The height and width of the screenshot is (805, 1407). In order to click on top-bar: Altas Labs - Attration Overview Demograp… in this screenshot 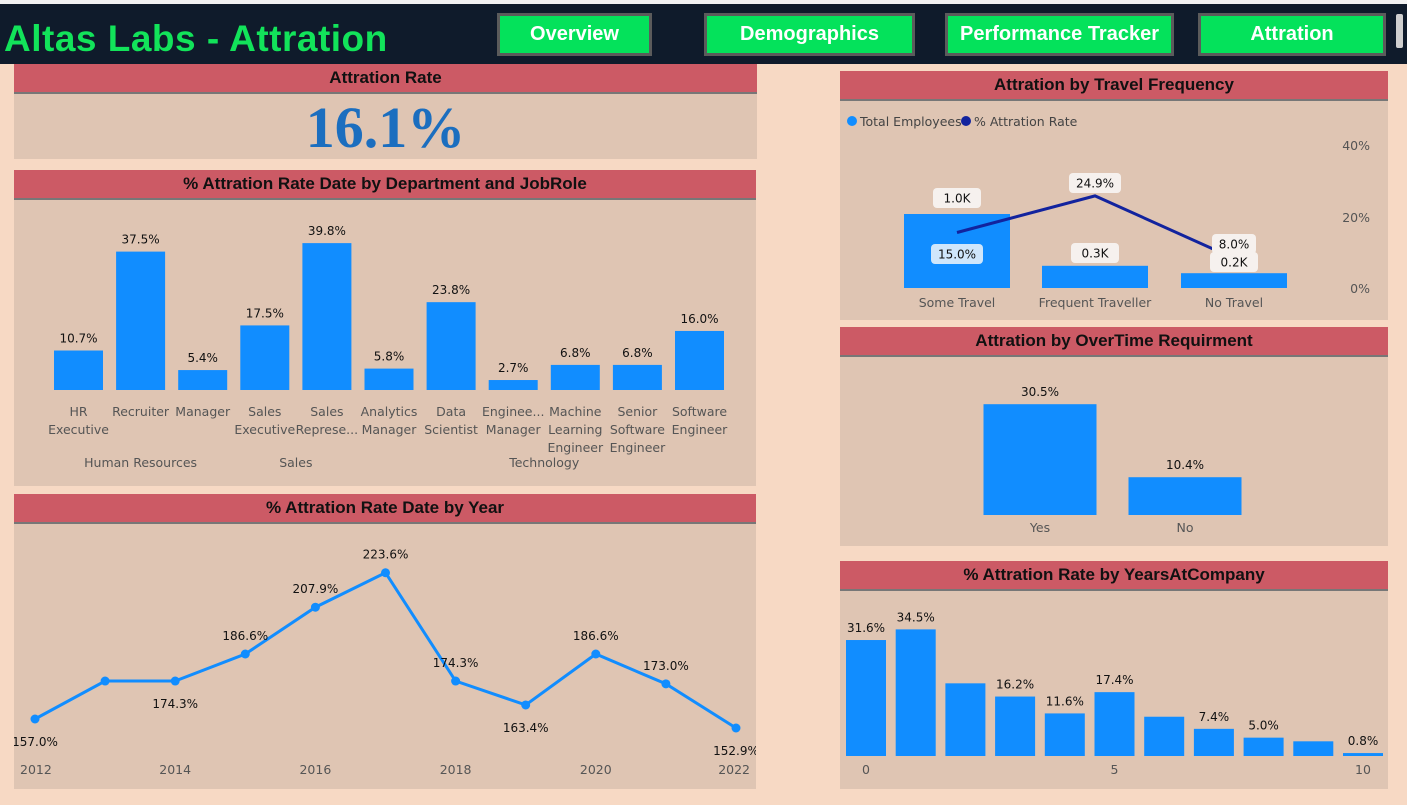, I will do `click(703, 32)`.